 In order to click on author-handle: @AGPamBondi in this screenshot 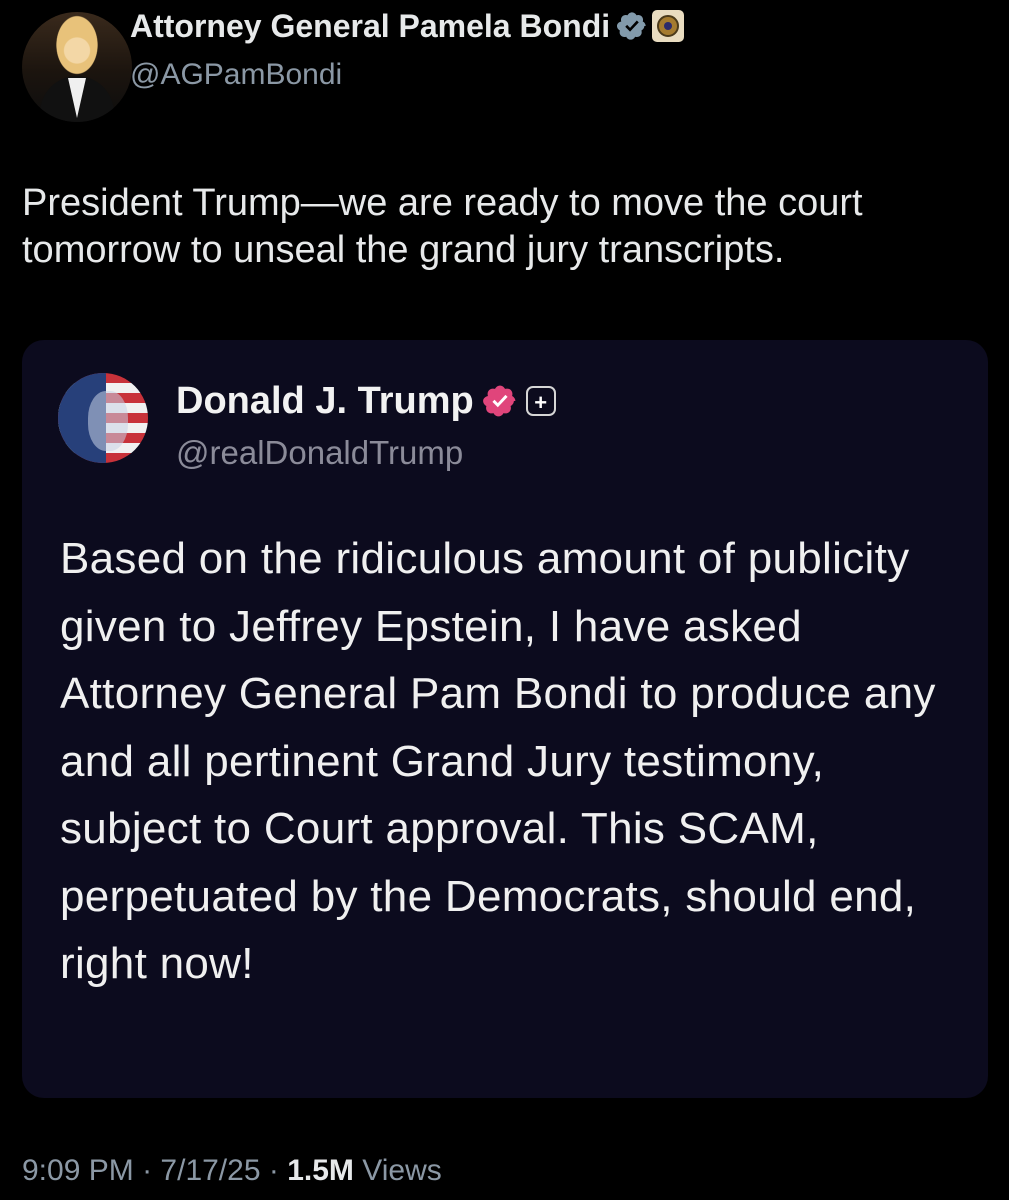, I will do `click(236, 75)`.